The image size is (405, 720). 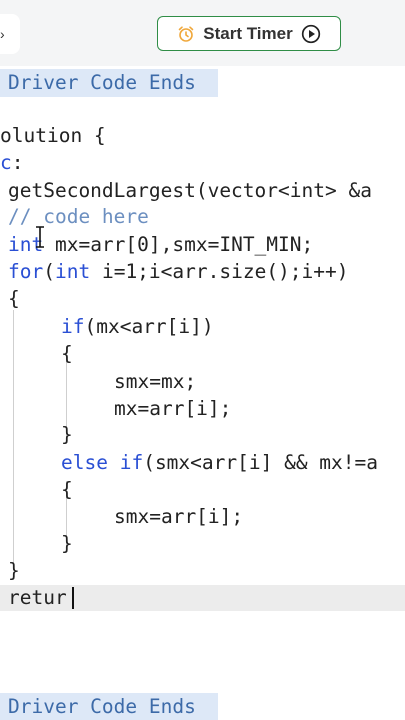 What do you see at coordinates (179, 516) in the screenshot?
I see `code-line-15: smx=arr[i];` at bounding box center [179, 516].